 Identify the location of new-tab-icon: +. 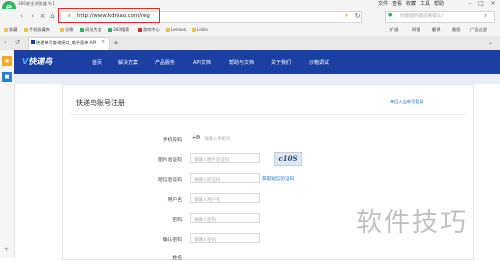
(116, 43).